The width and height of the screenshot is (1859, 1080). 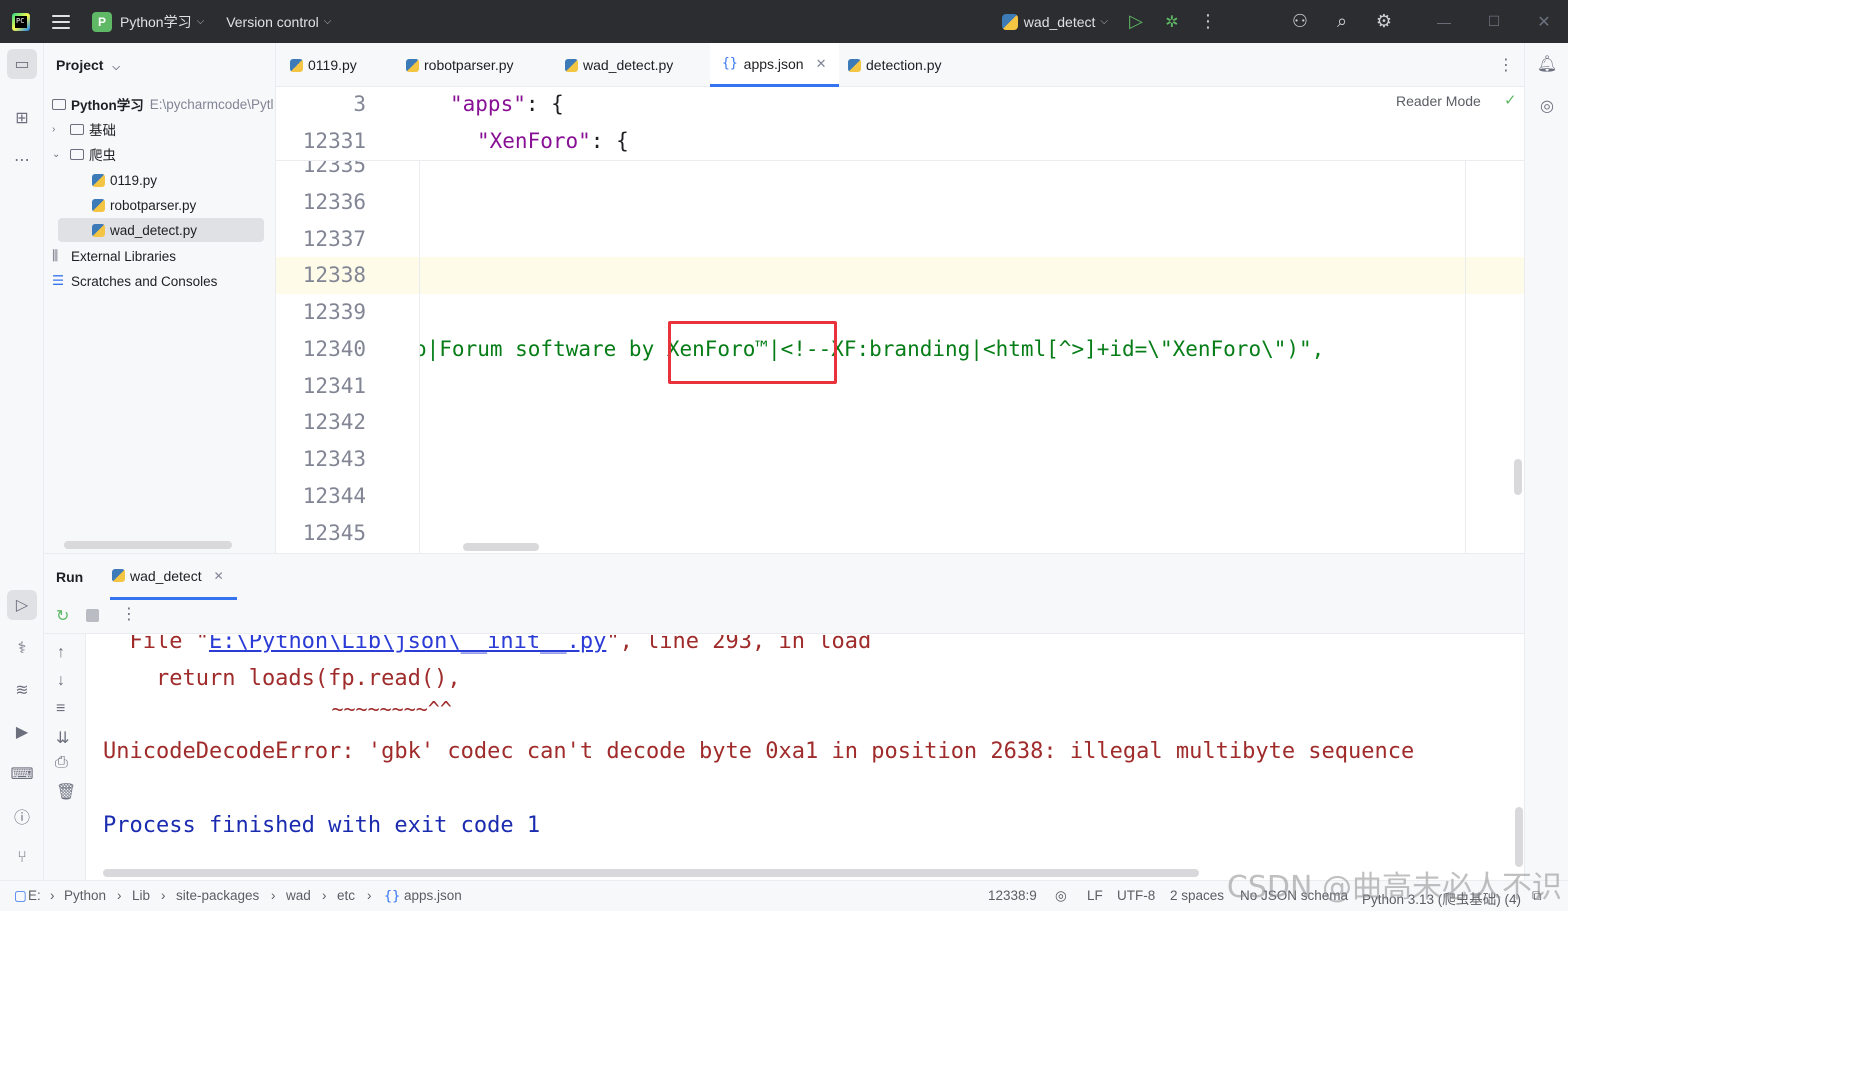 I want to click on minimize-icon: —, so click(x=1444, y=22).